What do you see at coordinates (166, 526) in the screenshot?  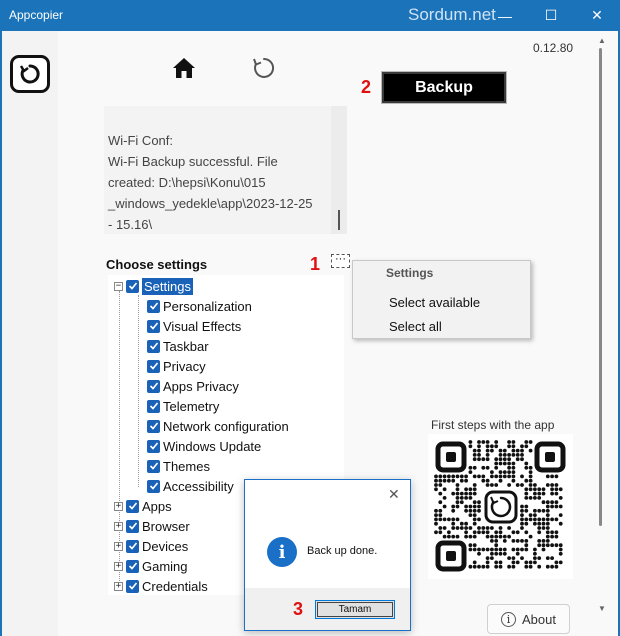 I see `tree-label: Browser` at bounding box center [166, 526].